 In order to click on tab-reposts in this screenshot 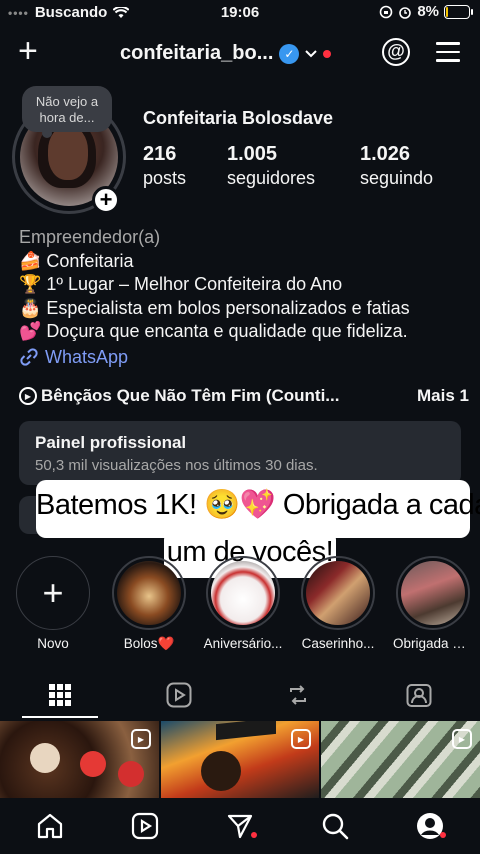, I will do `click(298, 695)`.